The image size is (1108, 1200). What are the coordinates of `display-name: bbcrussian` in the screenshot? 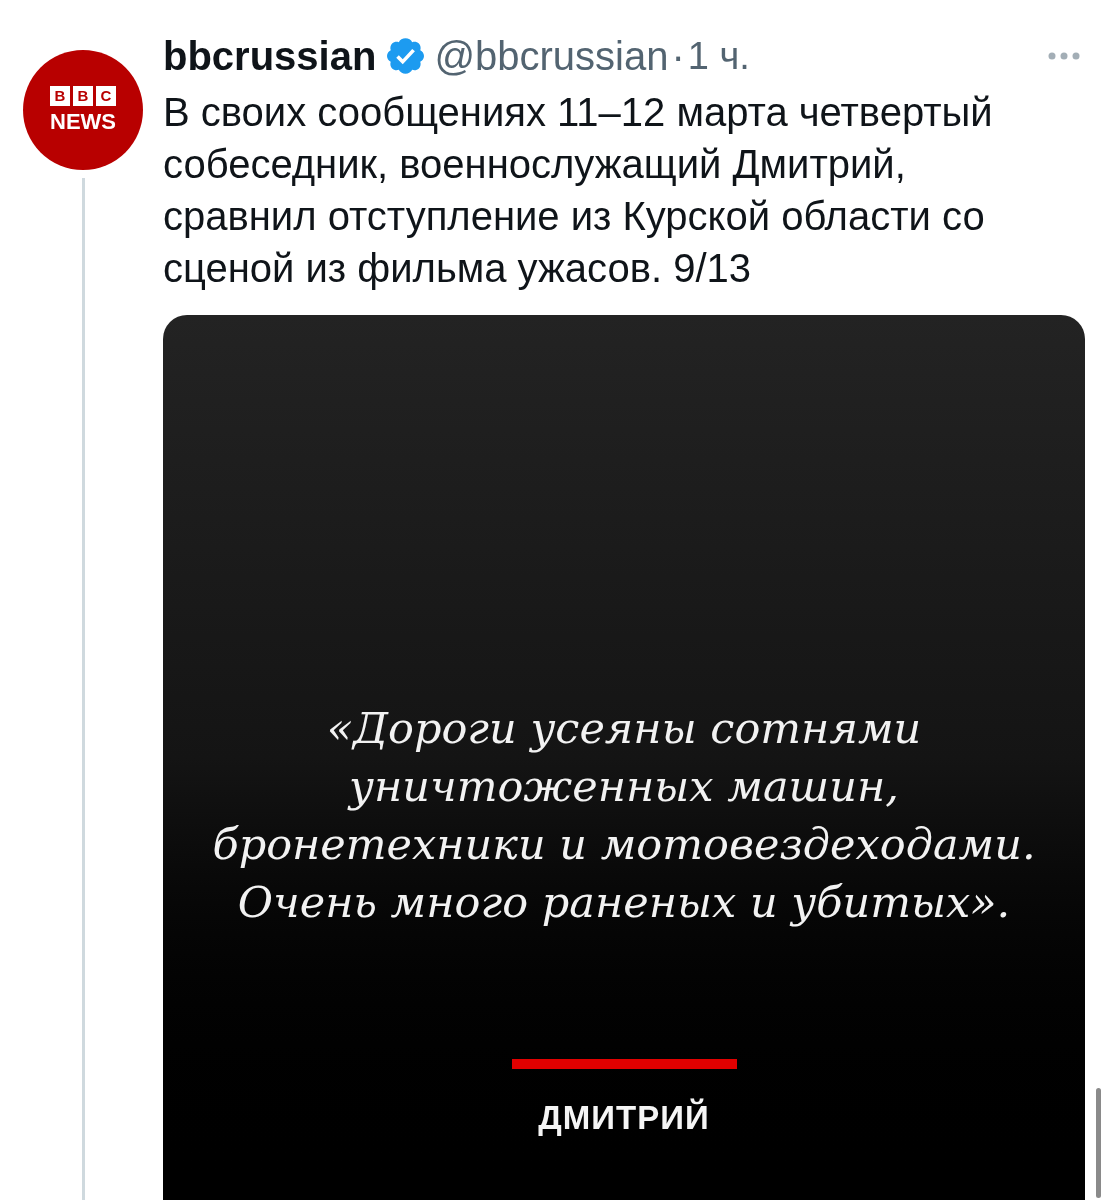 It's located at (270, 56).